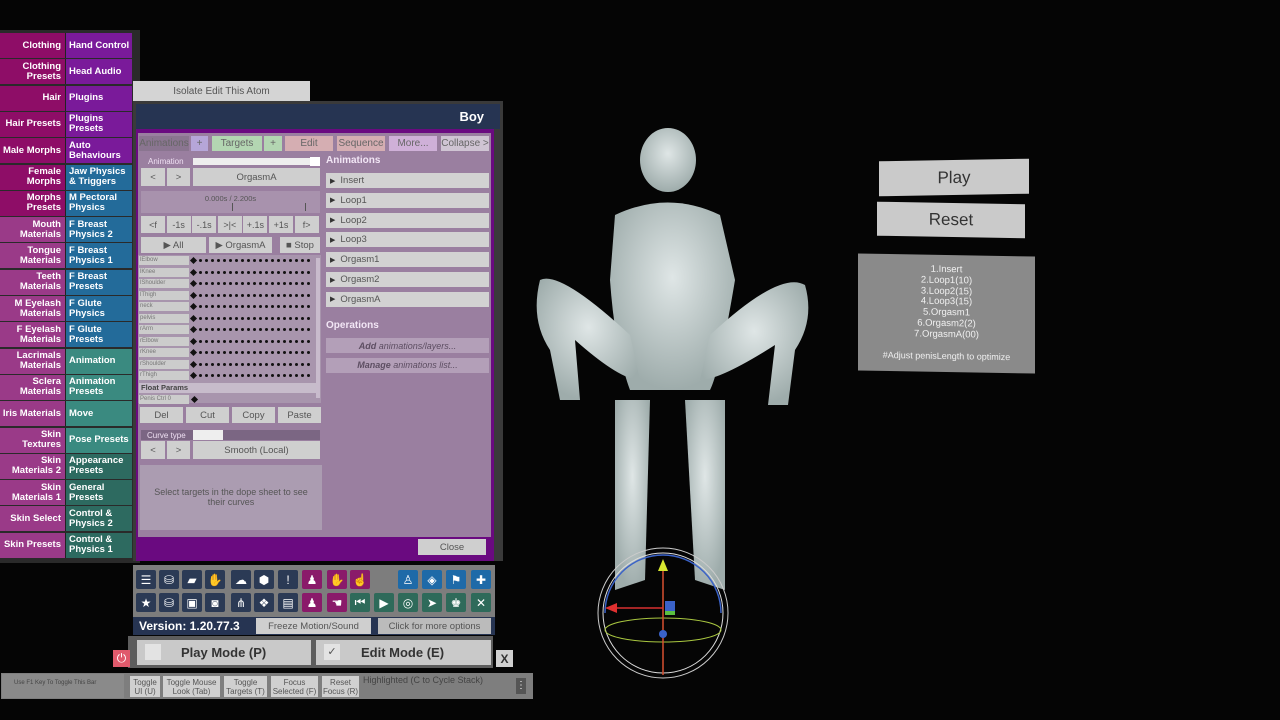  Describe the element at coordinates (164, 272) in the screenshot. I see `dope-target-name: lKnee` at that location.